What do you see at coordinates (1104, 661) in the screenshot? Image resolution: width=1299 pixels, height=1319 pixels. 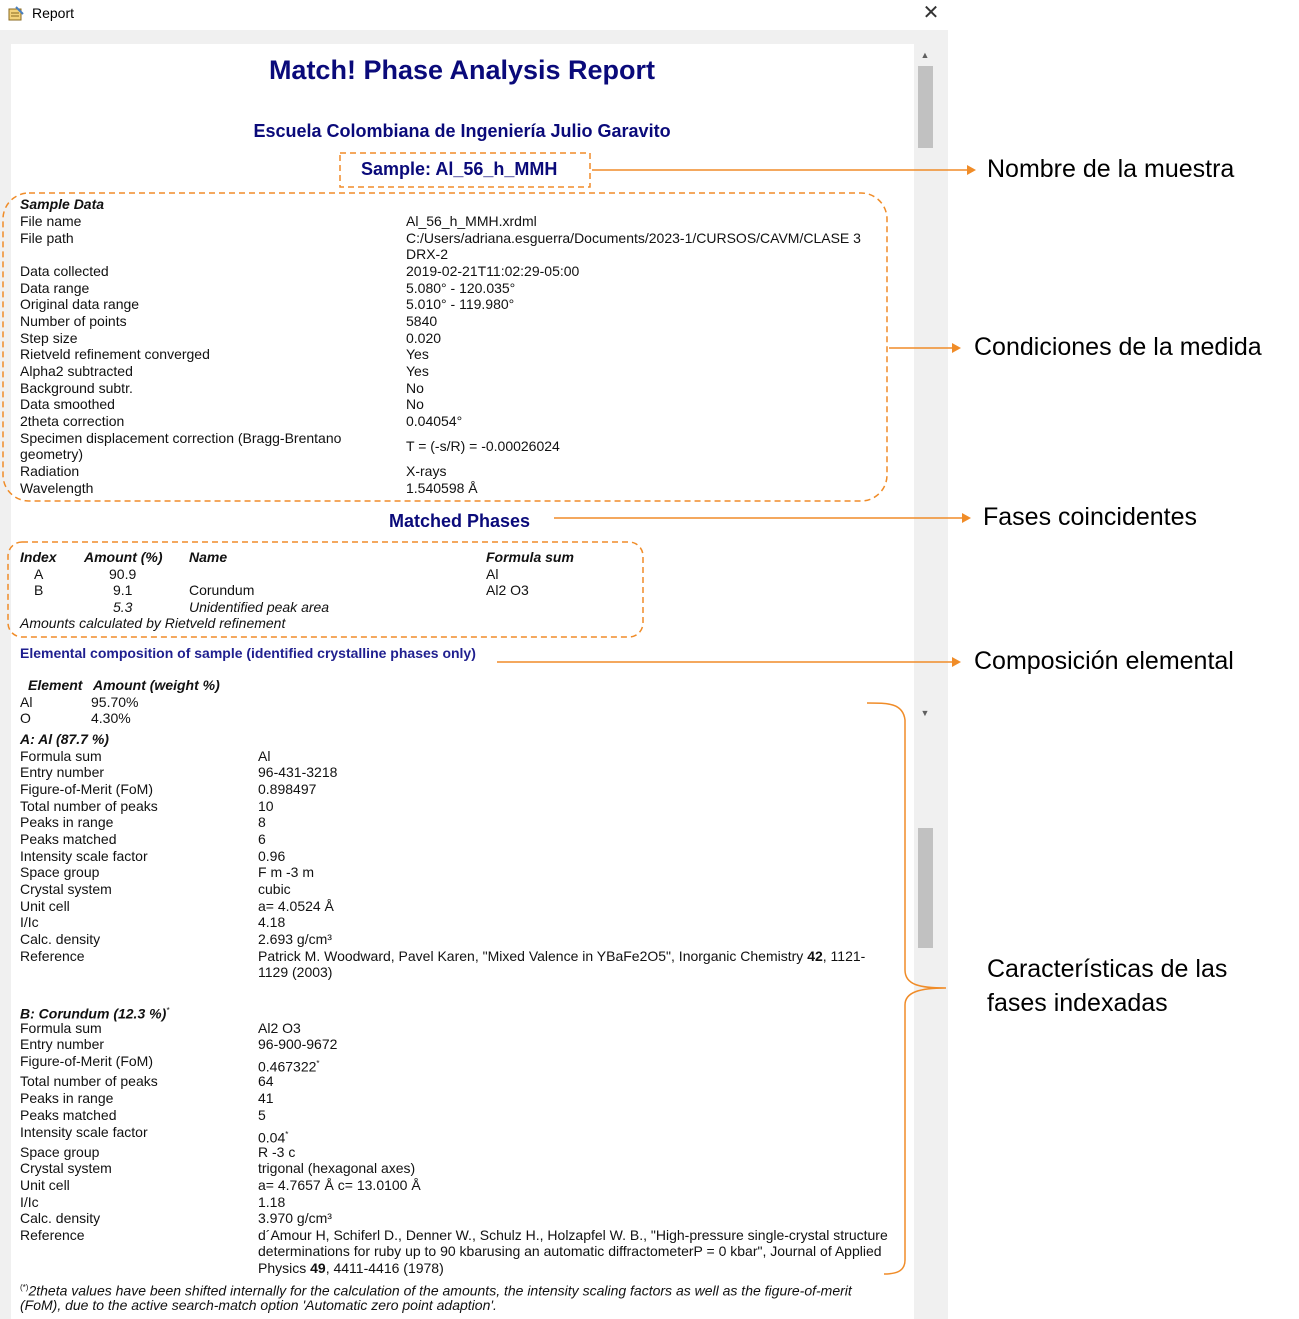 I see `annotation-elemental: Composición elemental` at bounding box center [1104, 661].